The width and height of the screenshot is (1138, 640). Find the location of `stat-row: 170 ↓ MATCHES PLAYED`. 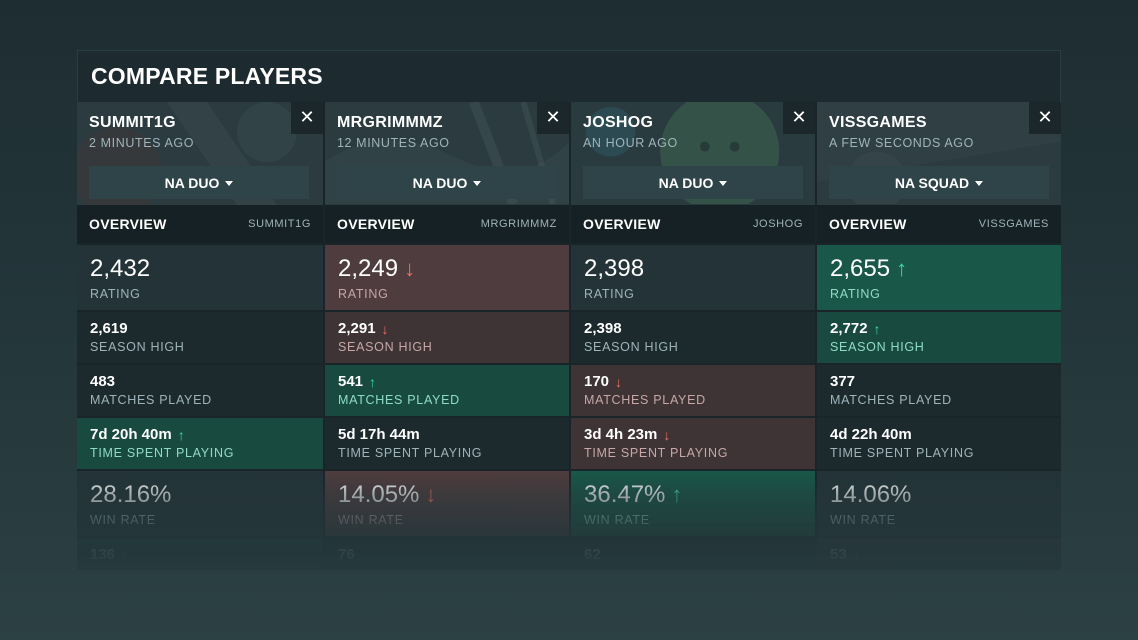

stat-row: 170 ↓ MATCHES PLAYED is located at coordinates (693, 389).